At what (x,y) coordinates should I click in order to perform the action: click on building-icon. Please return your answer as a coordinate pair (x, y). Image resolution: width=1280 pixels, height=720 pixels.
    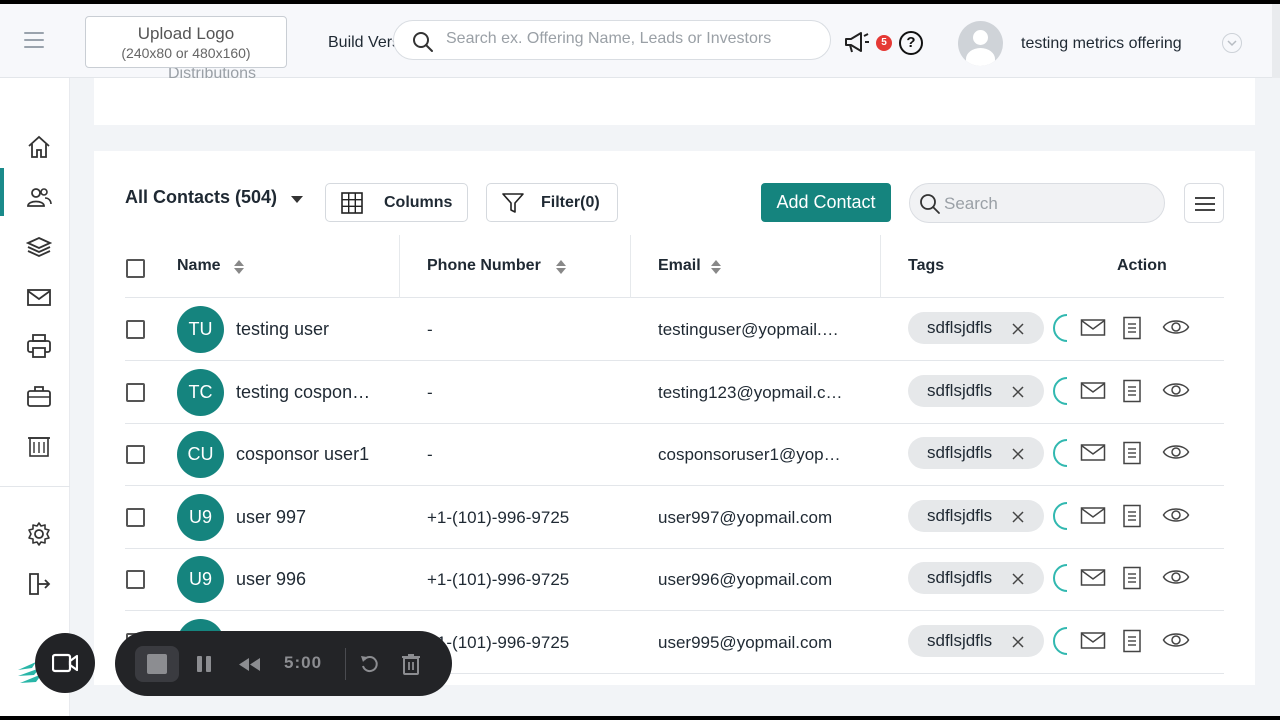
    Looking at the image, I should click on (39, 446).